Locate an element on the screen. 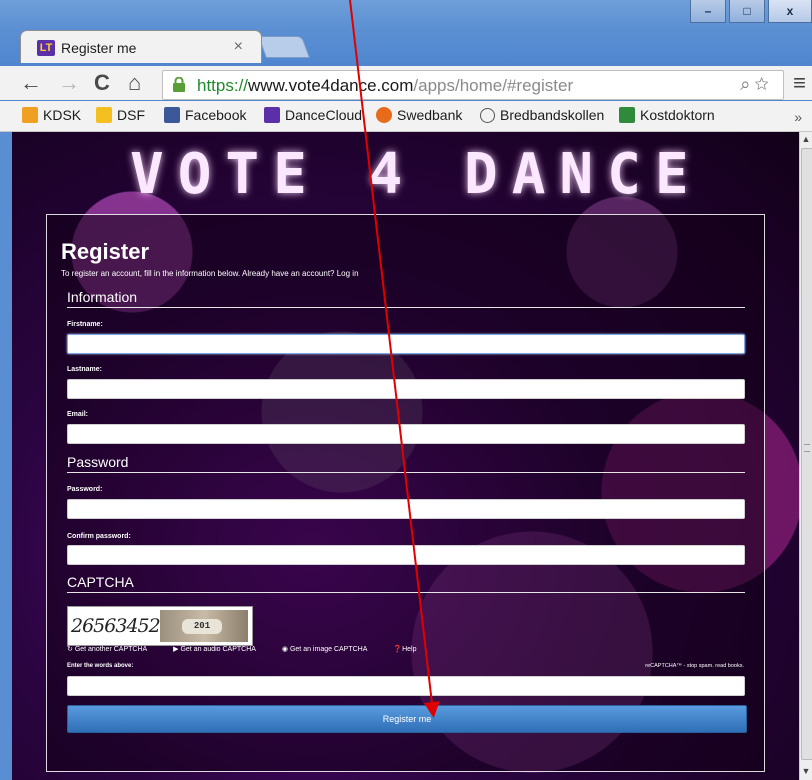  reload-icon: C is located at coordinates (102, 83).